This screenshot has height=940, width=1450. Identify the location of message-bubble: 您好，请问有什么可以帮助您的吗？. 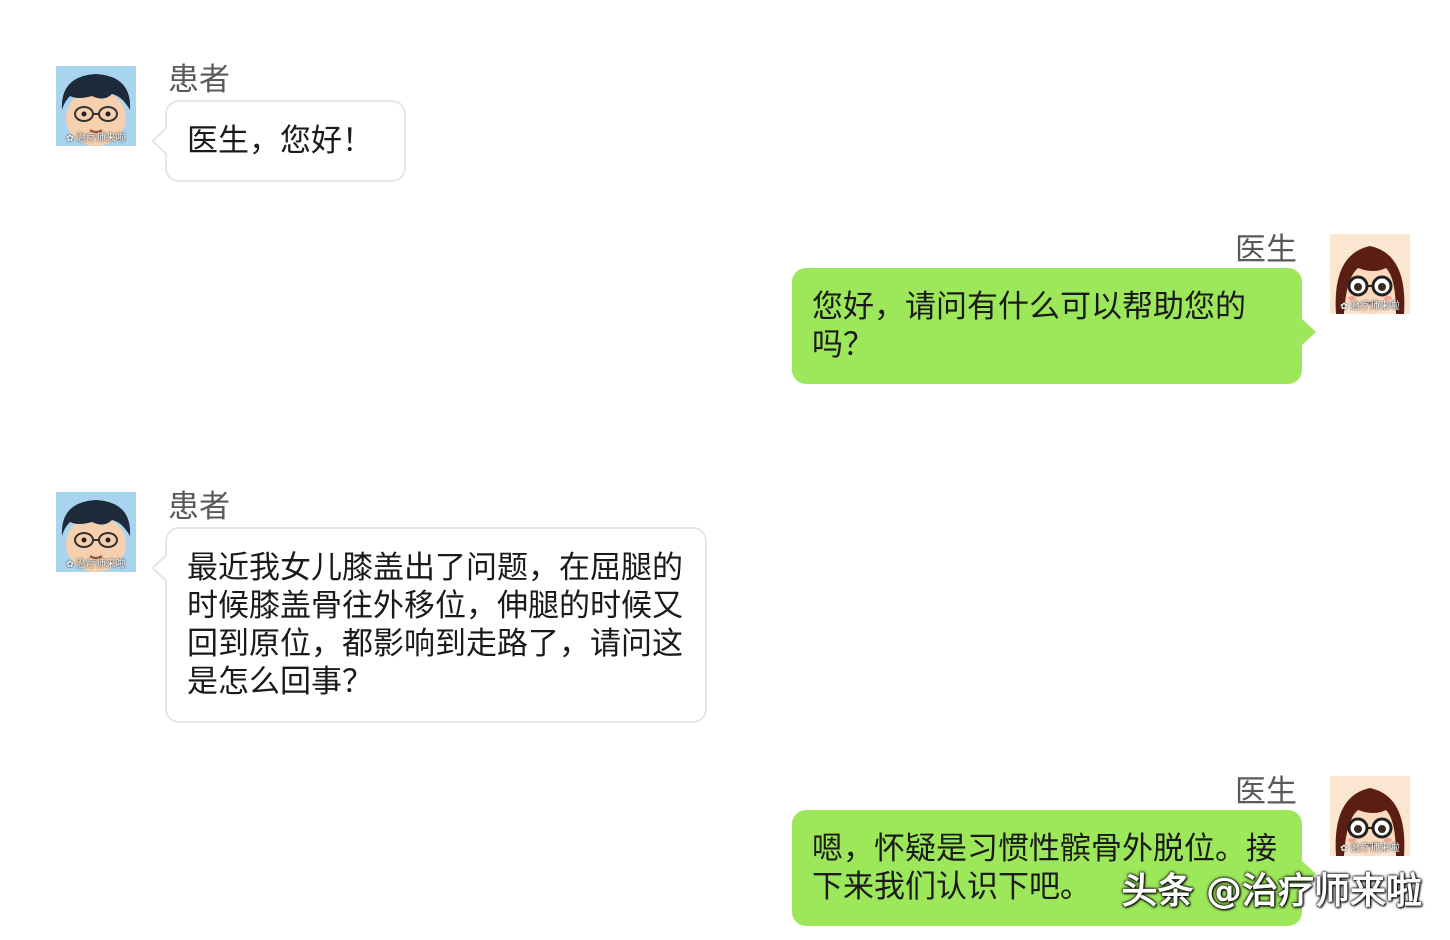
(1054, 326).